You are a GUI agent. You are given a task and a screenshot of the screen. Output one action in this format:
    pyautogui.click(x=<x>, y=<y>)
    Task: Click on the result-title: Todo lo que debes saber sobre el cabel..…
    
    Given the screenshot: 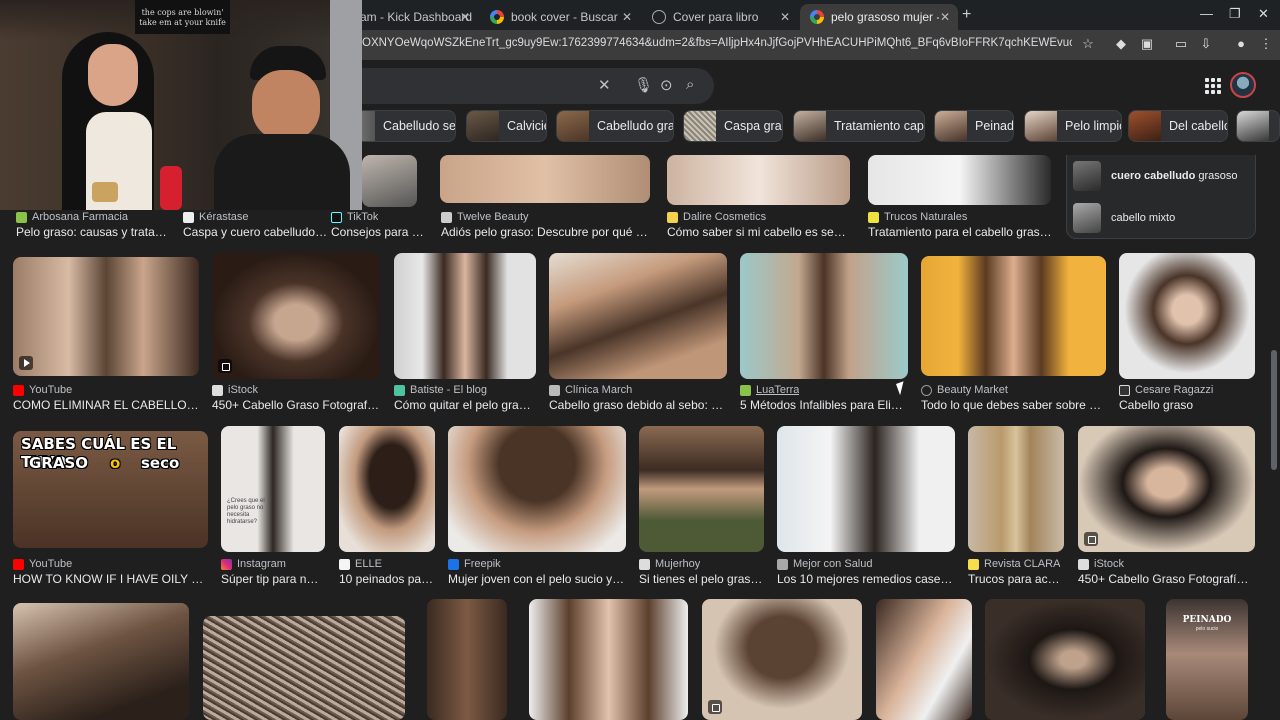 What is the action you would take?
    pyautogui.click(x=1013, y=405)
    